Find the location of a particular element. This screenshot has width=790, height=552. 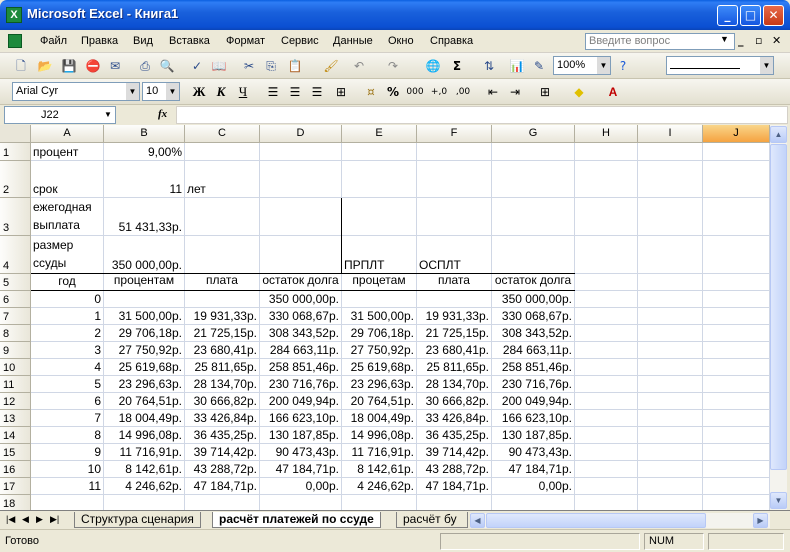

column-header-b: B is located at coordinates (144, 134).